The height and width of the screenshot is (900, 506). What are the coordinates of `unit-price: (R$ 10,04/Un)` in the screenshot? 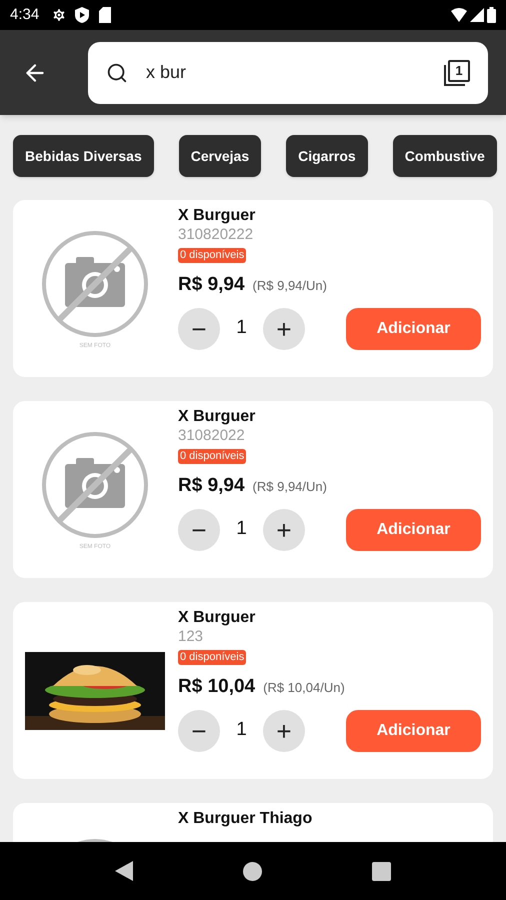 It's located at (304, 688).